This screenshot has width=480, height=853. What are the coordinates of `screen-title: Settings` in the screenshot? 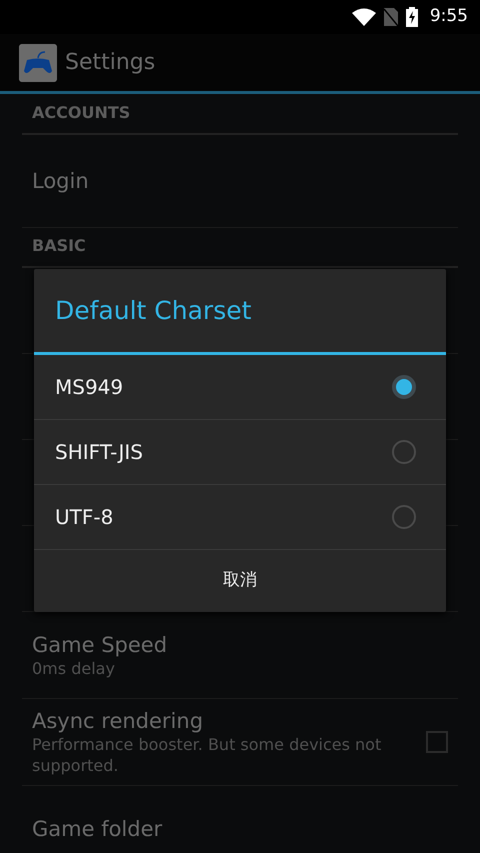 It's located at (110, 63).